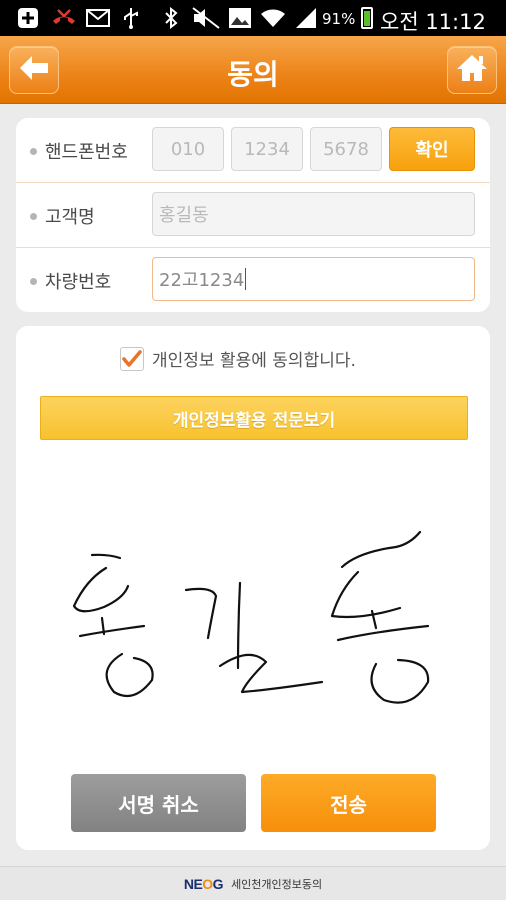 Image resolution: width=506 pixels, height=900 pixels. What do you see at coordinates (253, 18) in the screenshot?
I see `status-bar: 91% 오전 11:12` at bounding box center [253, 18].